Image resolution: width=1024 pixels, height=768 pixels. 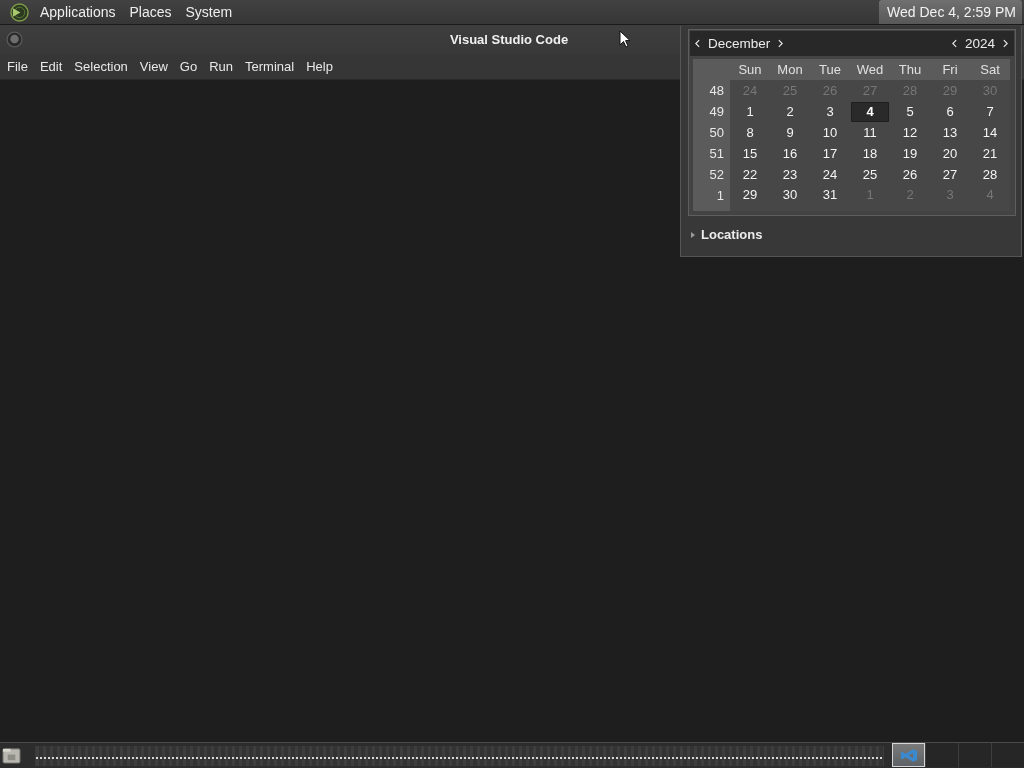 What do you see at coordinates (625, 39) in the screenshot?
I see `mouse-pointer-icon` at bounding box center [625, 39].